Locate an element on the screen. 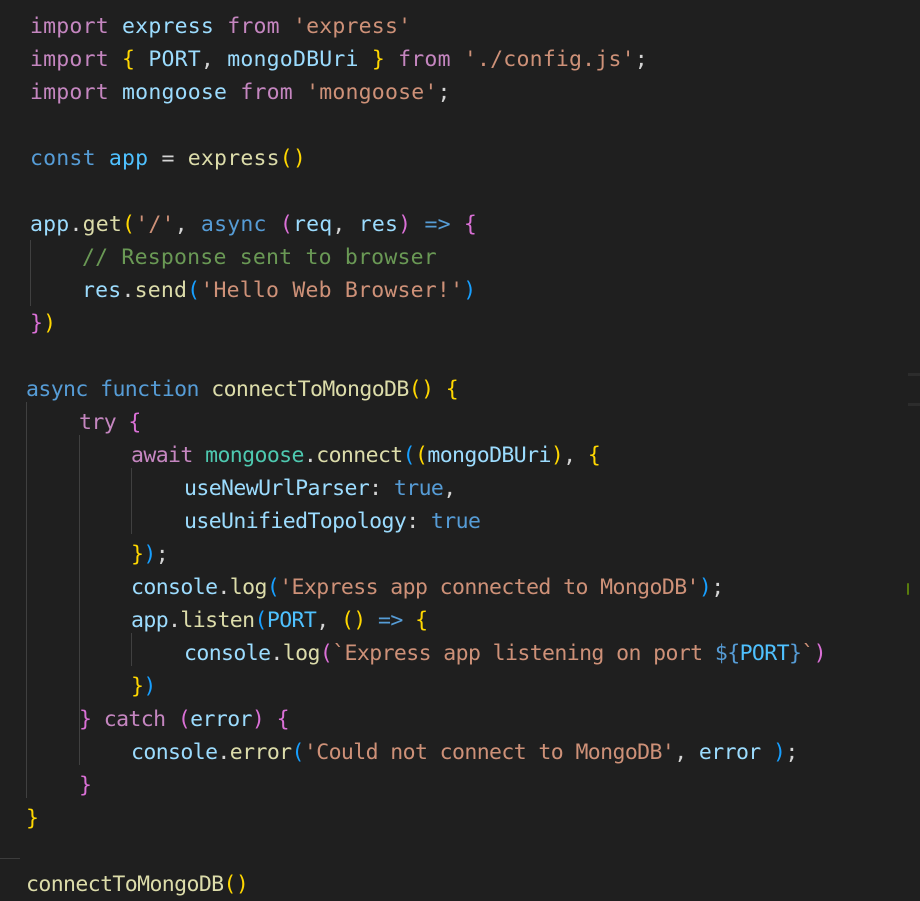 This screenshot has height=901, width=920. code-line: }); is located at coordinates (150, 554).